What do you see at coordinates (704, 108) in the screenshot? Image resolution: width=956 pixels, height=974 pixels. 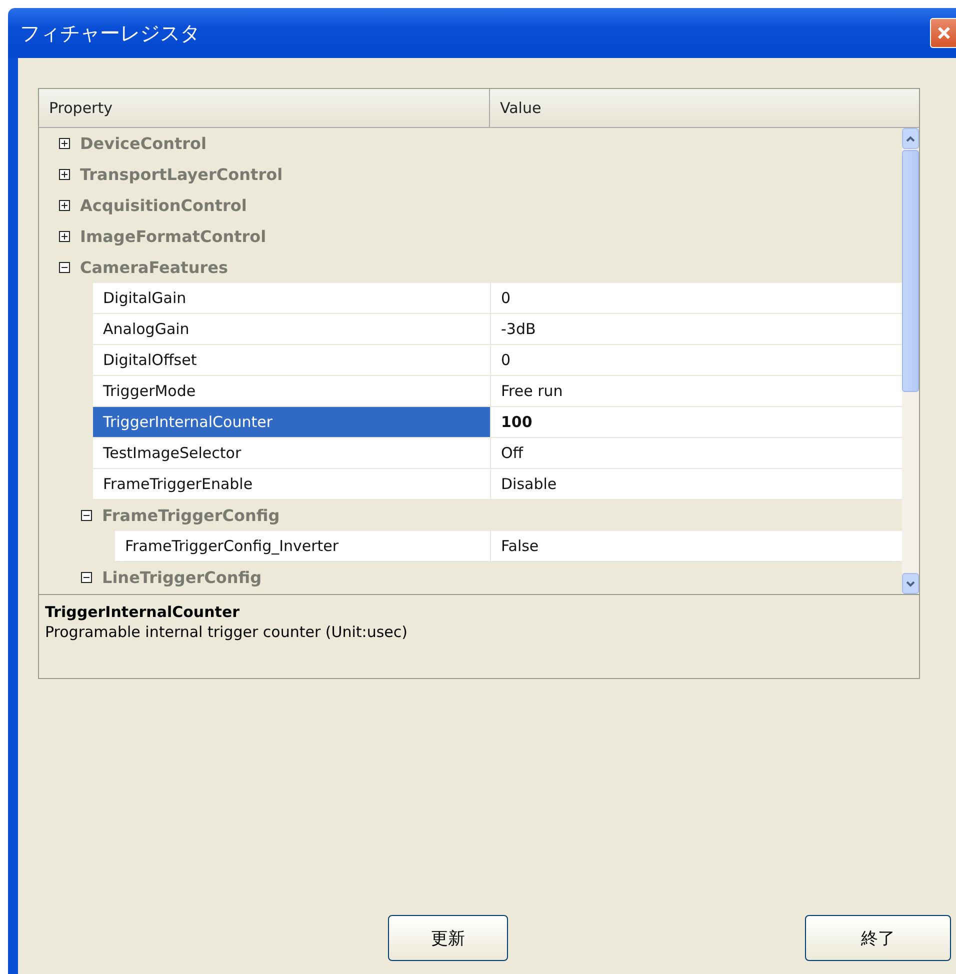 I see `column-header: Value` at bounding box center [704, 108].